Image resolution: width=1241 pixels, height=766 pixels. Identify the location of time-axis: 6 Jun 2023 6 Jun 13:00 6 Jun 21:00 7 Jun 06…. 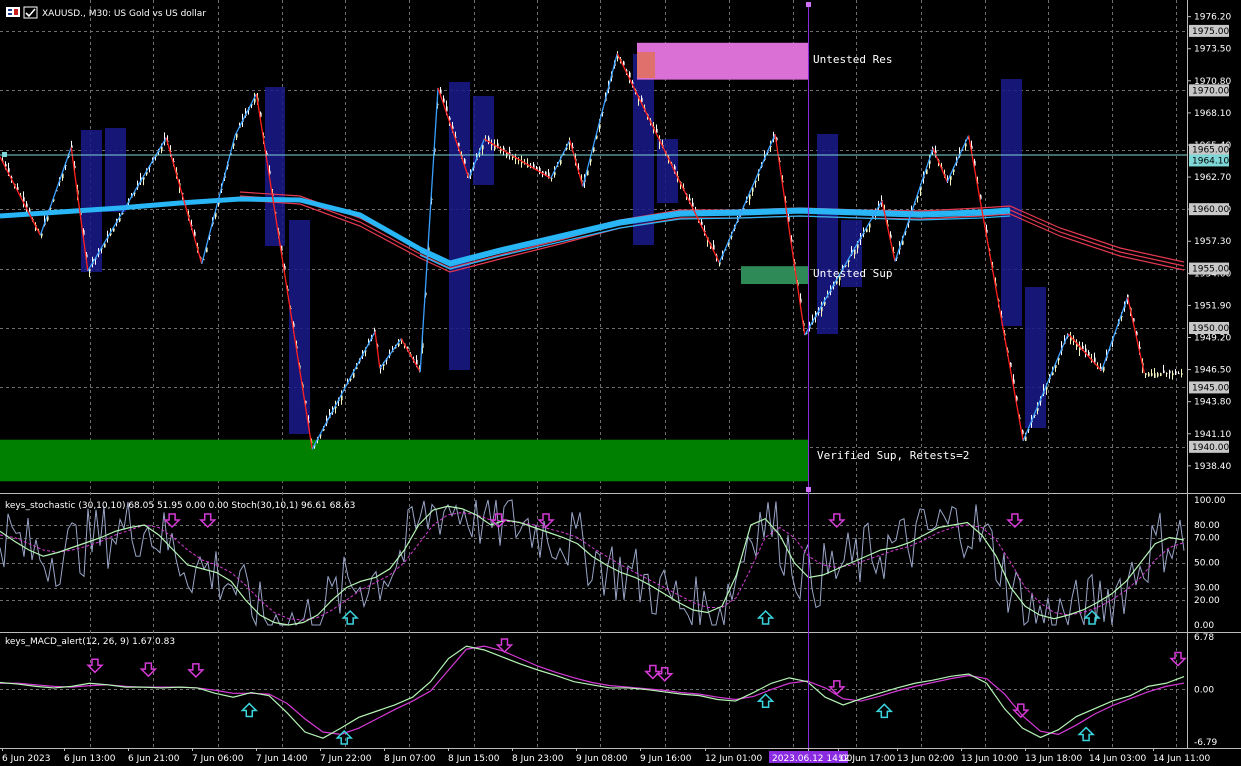
(606, 756).